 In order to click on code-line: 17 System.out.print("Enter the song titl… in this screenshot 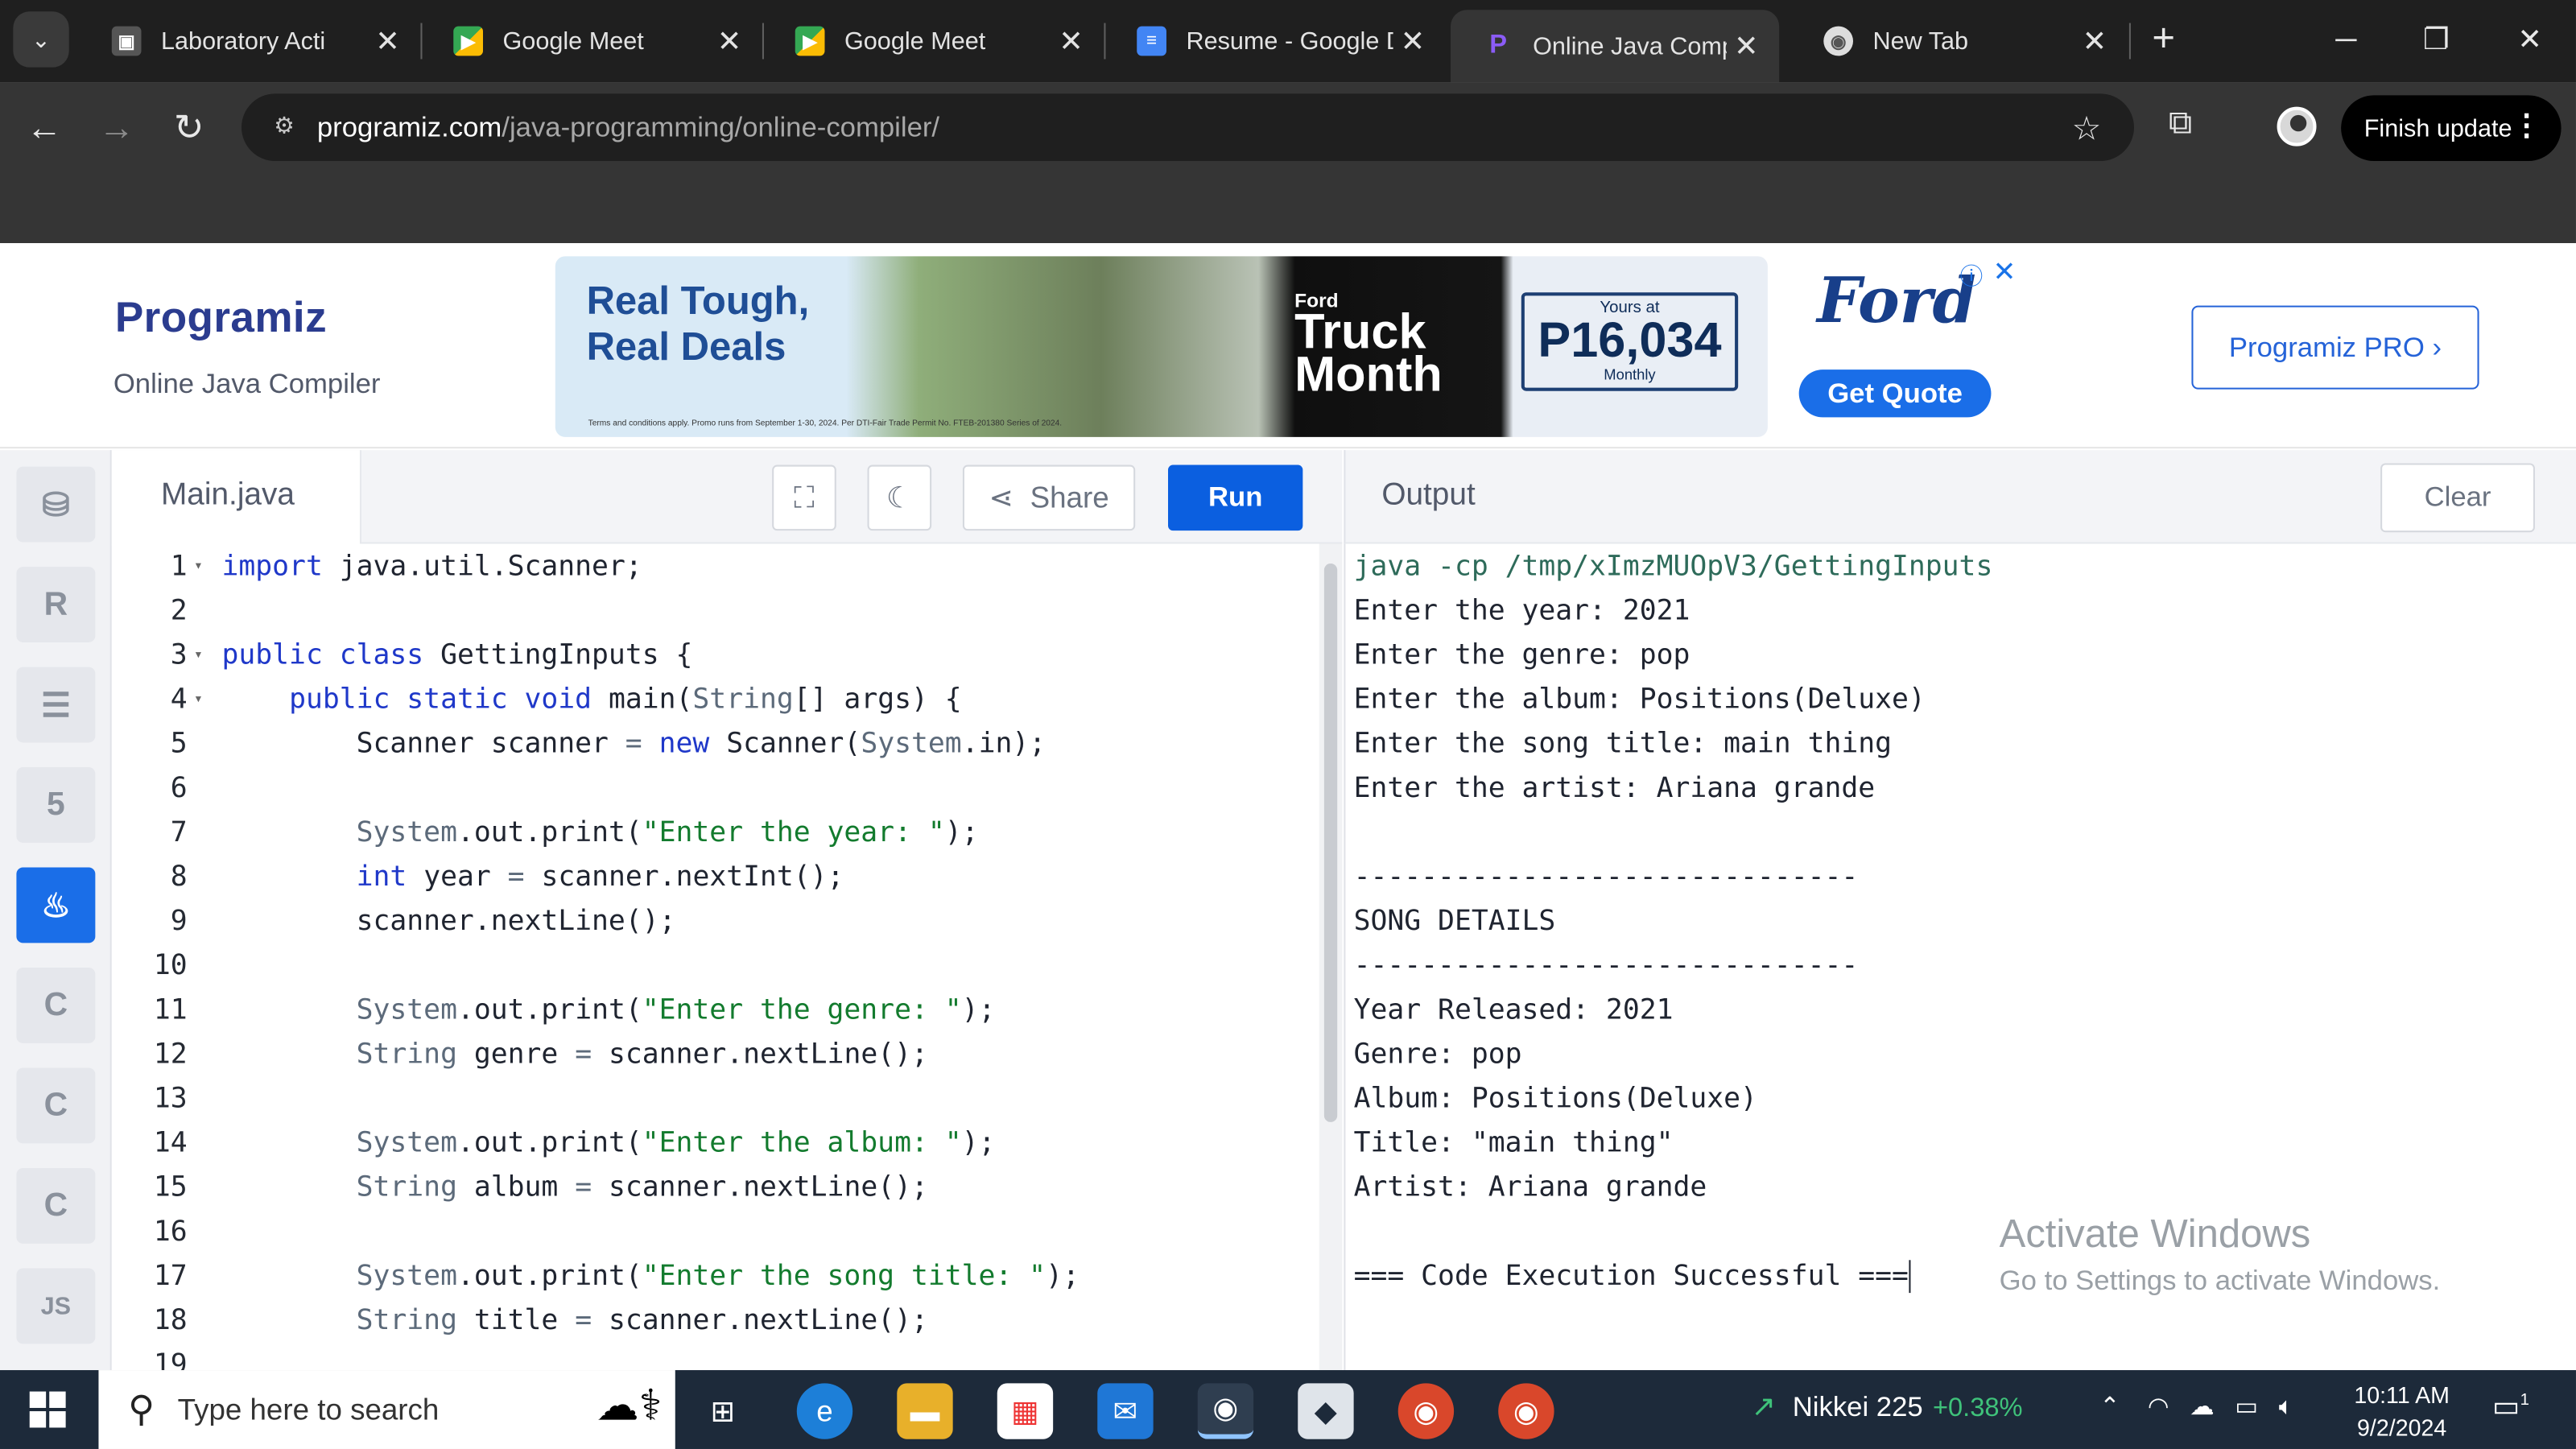, I will do `click(715, 1277)`.